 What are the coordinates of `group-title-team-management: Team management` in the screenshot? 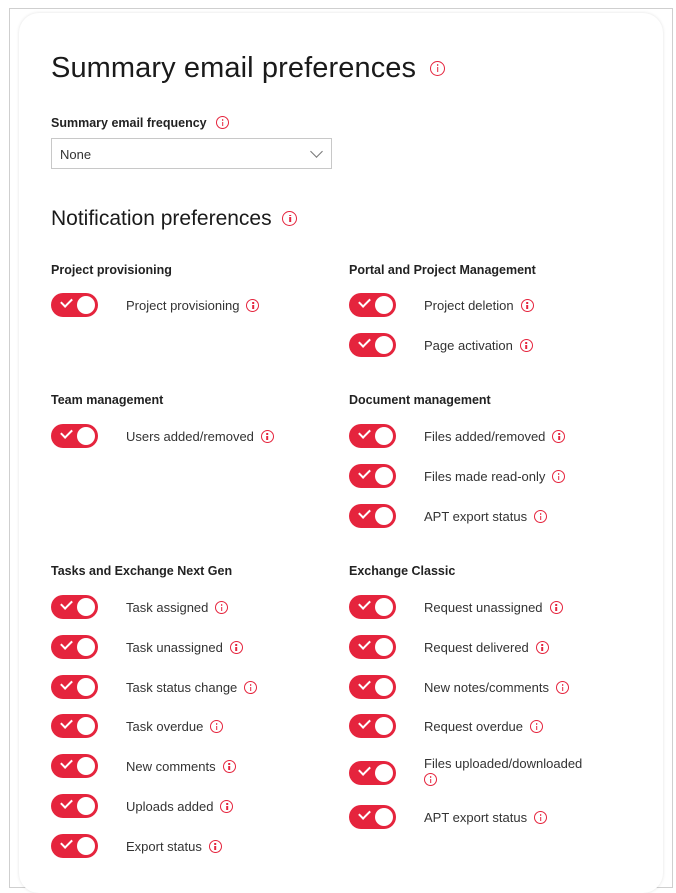 It's located at (107, 400).